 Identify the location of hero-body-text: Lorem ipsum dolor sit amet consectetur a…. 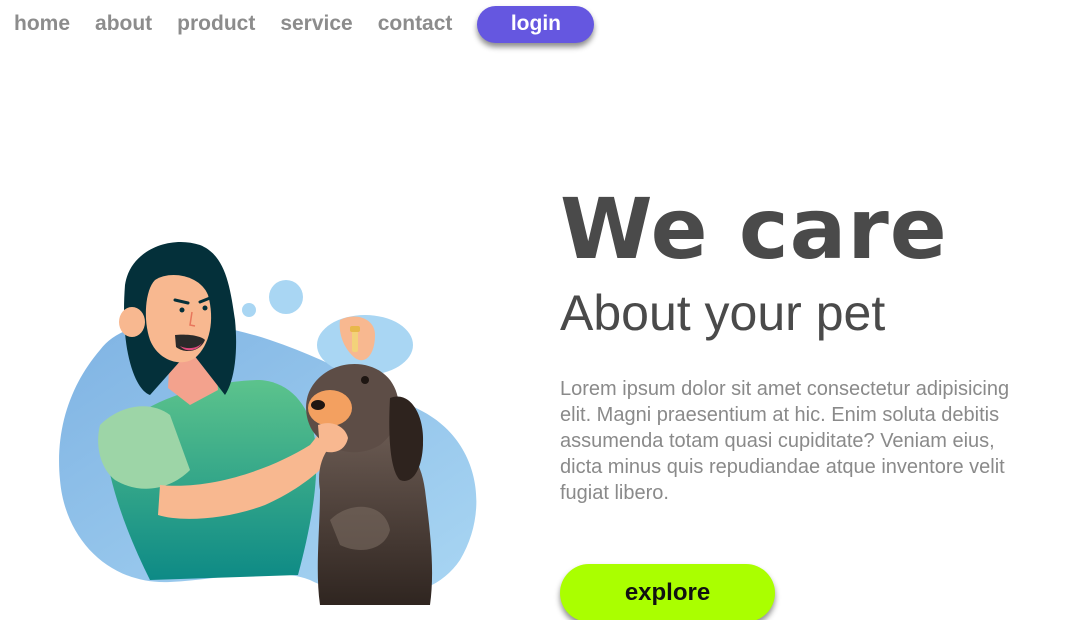
(785, 441).